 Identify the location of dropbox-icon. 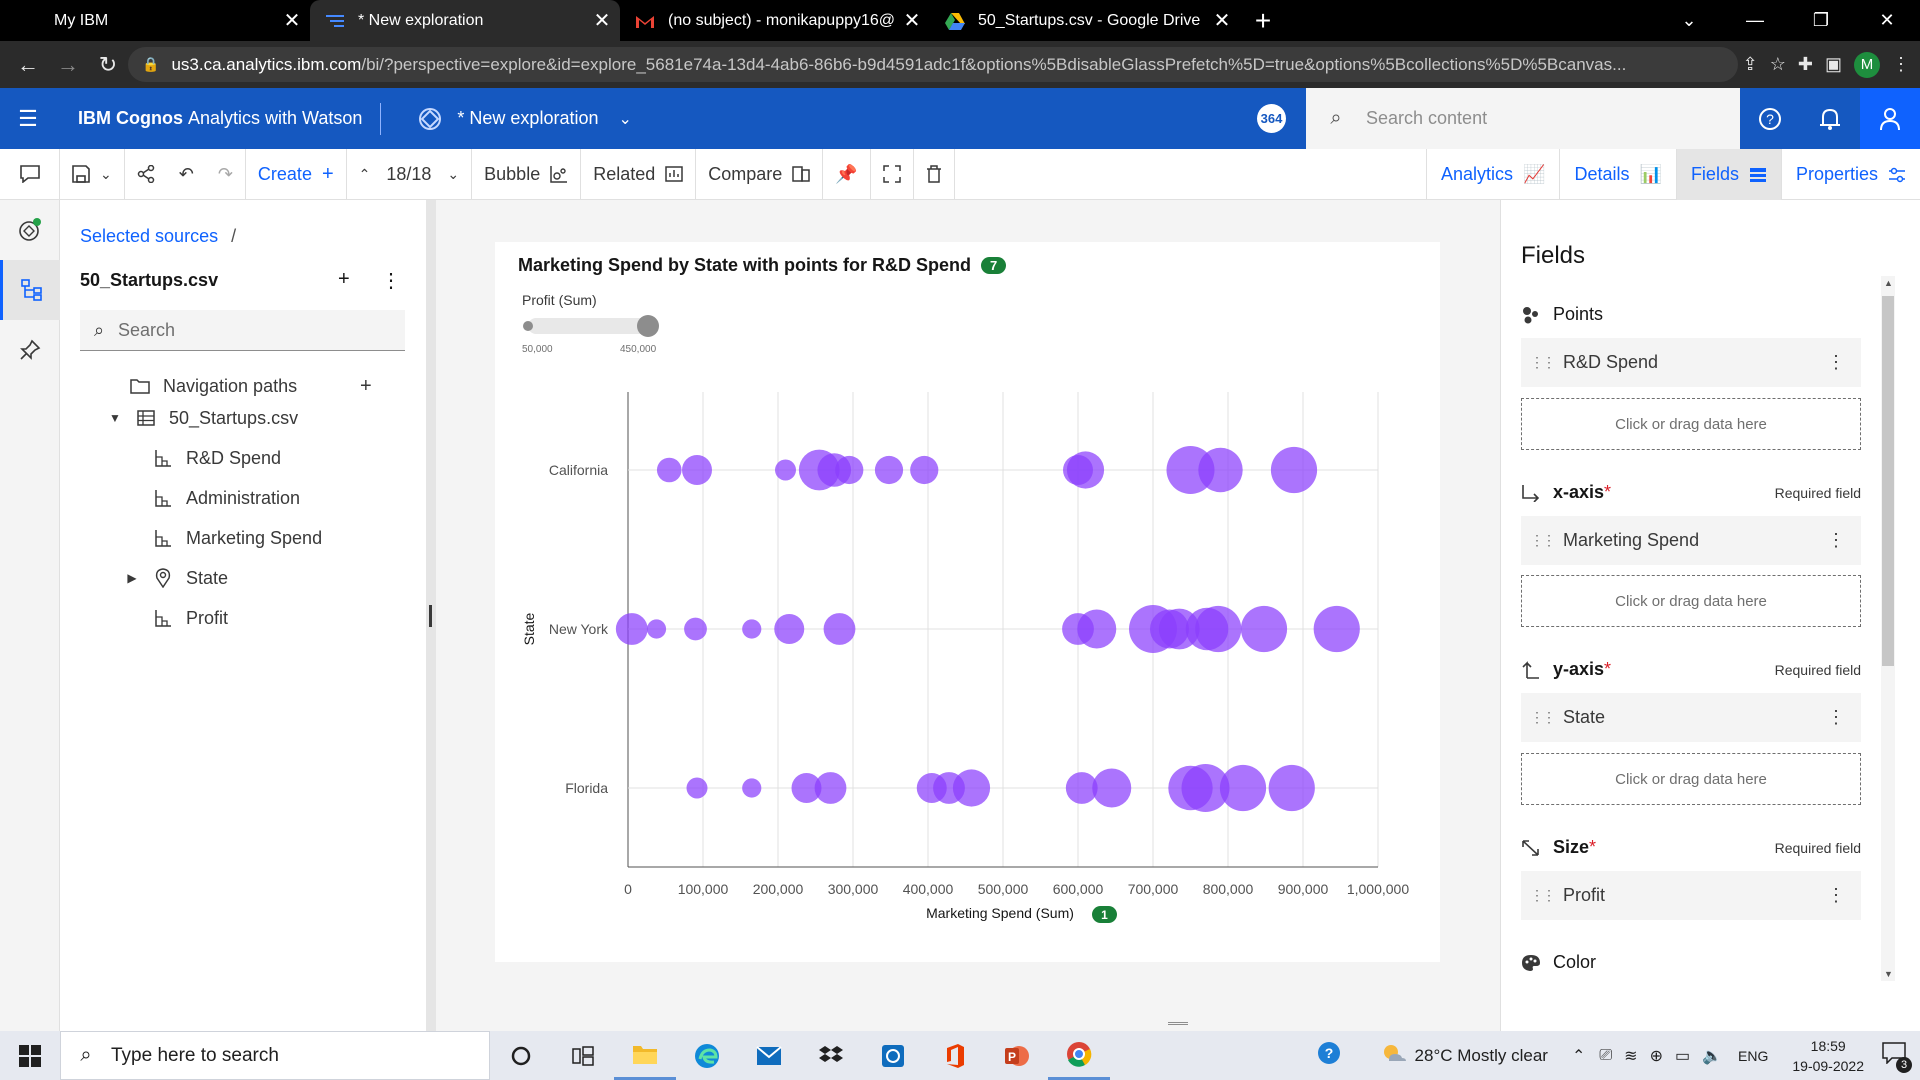
(831, 1055).